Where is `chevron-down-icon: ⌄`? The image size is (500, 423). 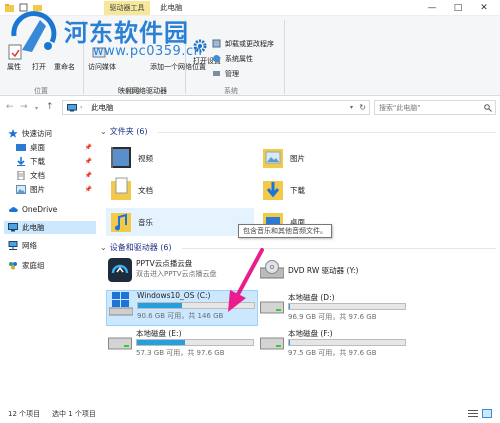
chevron-down-icon: ⌄ is located at coordinates (103, 247).